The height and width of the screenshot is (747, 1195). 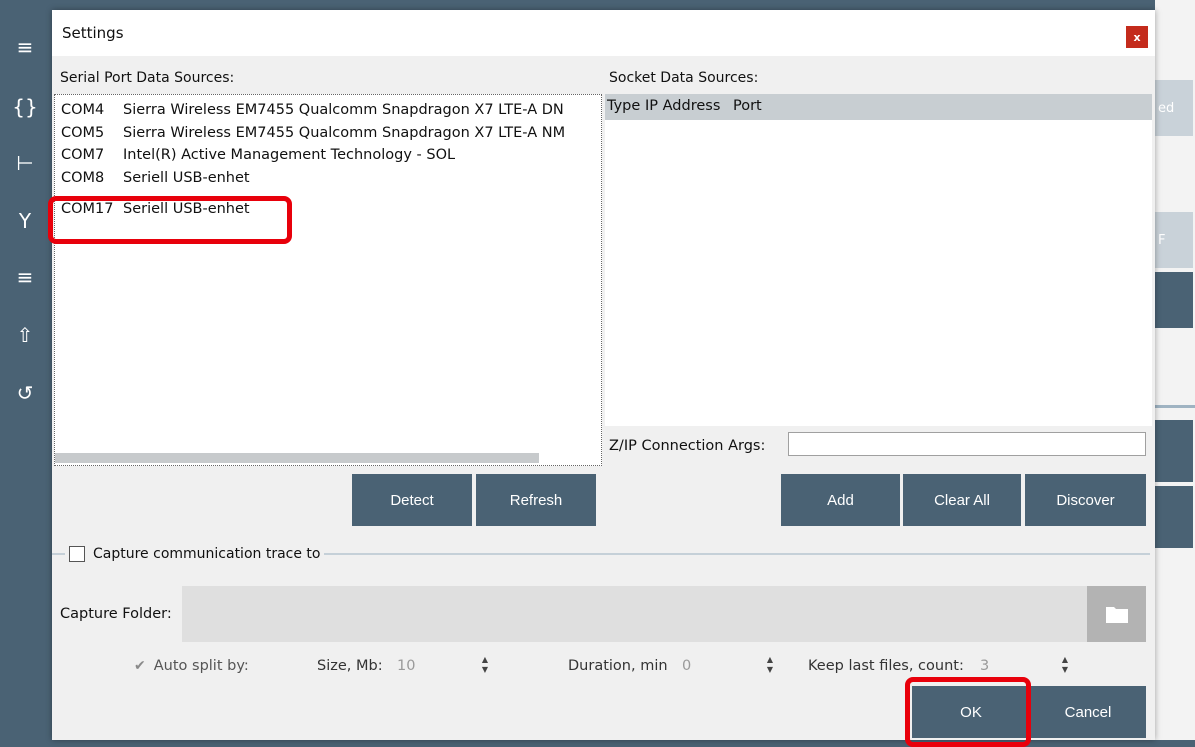 I want to click on port-id: COM17, so click(x=87, y=209).